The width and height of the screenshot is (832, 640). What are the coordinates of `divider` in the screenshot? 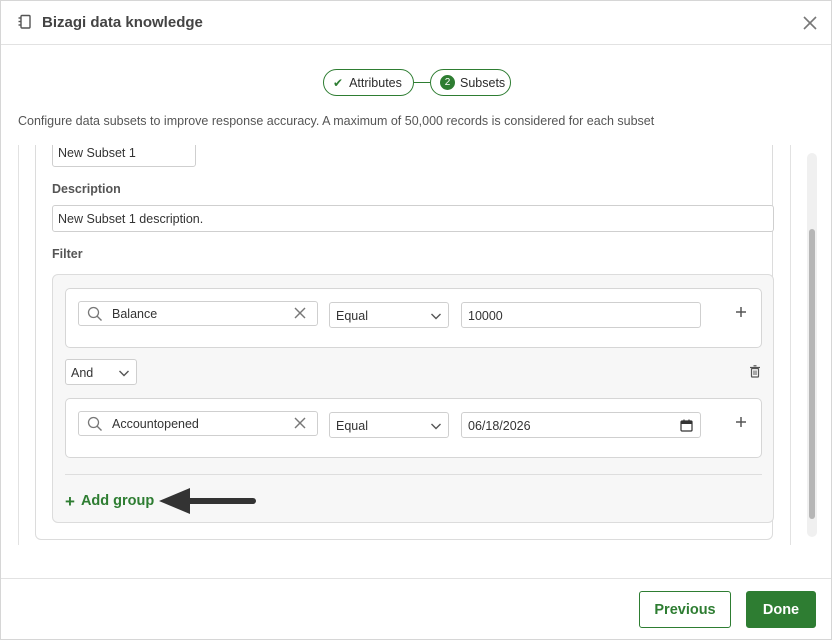 It's located at (413, 474).